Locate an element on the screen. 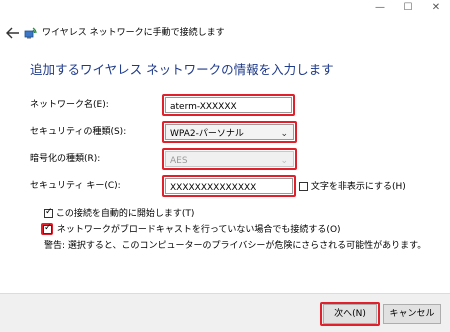 Image resolution: width=450 pixels, height=332 pixels. connect-hidden-checkbox is located at coordinates (47, 228).